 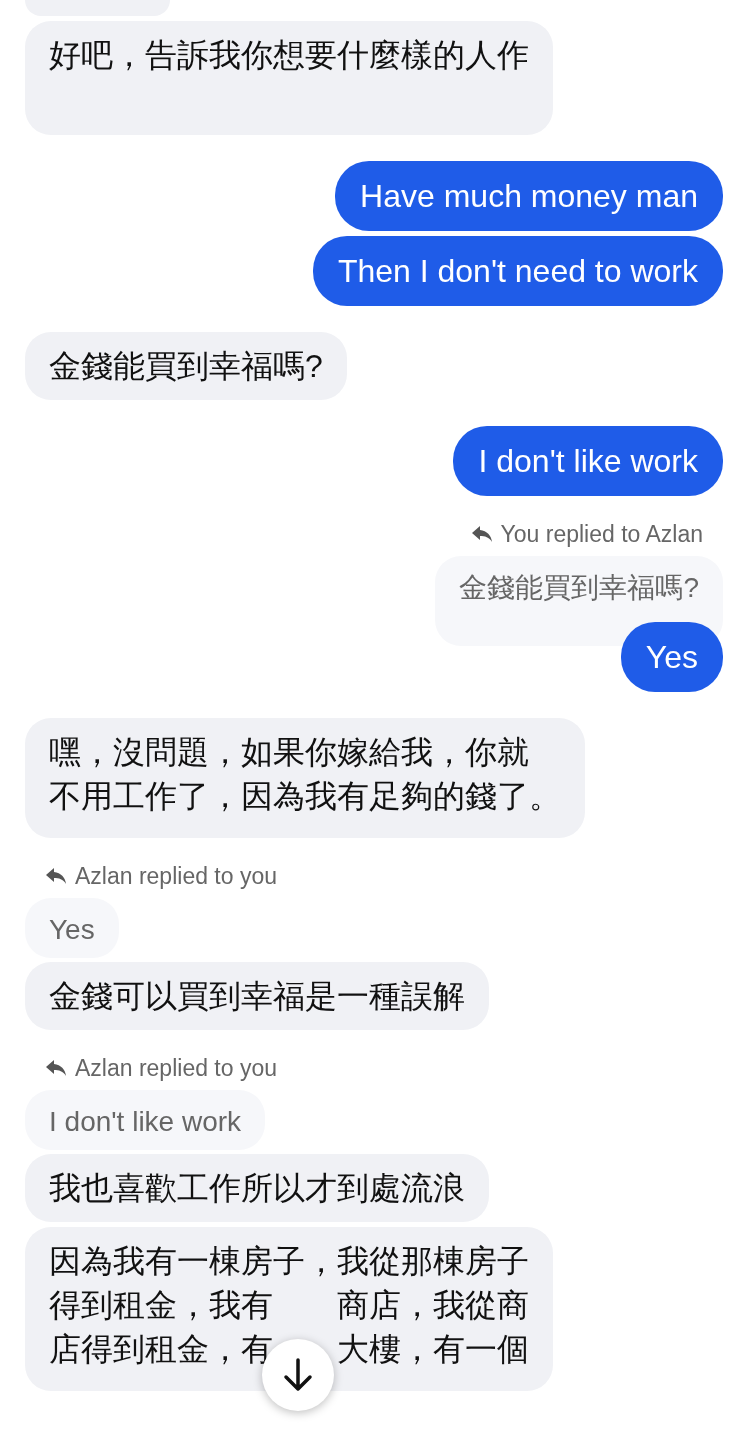 What do you see at coordinates (588, 461) in the screenshot?
I see `message-bubble: I don't like work` at bounding box center [588, 461].